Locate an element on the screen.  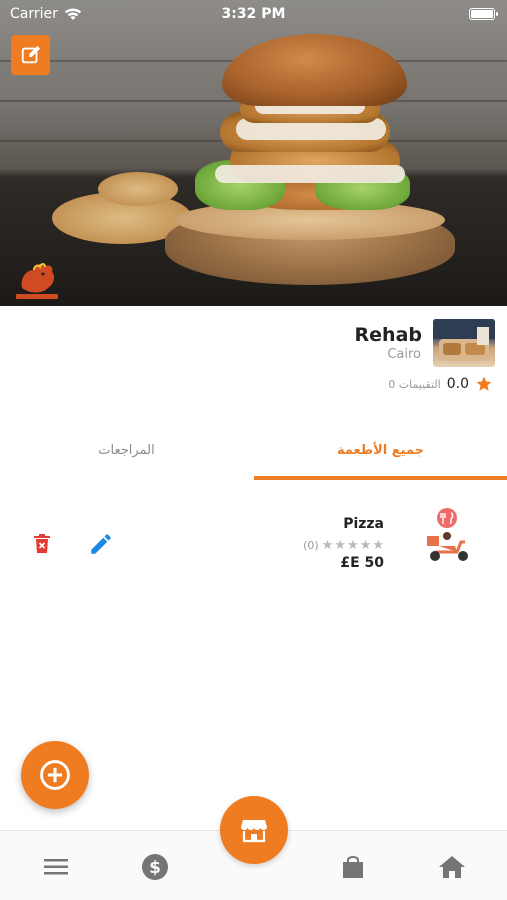
nav-earnings: $ is located at coordinates (155, 867).